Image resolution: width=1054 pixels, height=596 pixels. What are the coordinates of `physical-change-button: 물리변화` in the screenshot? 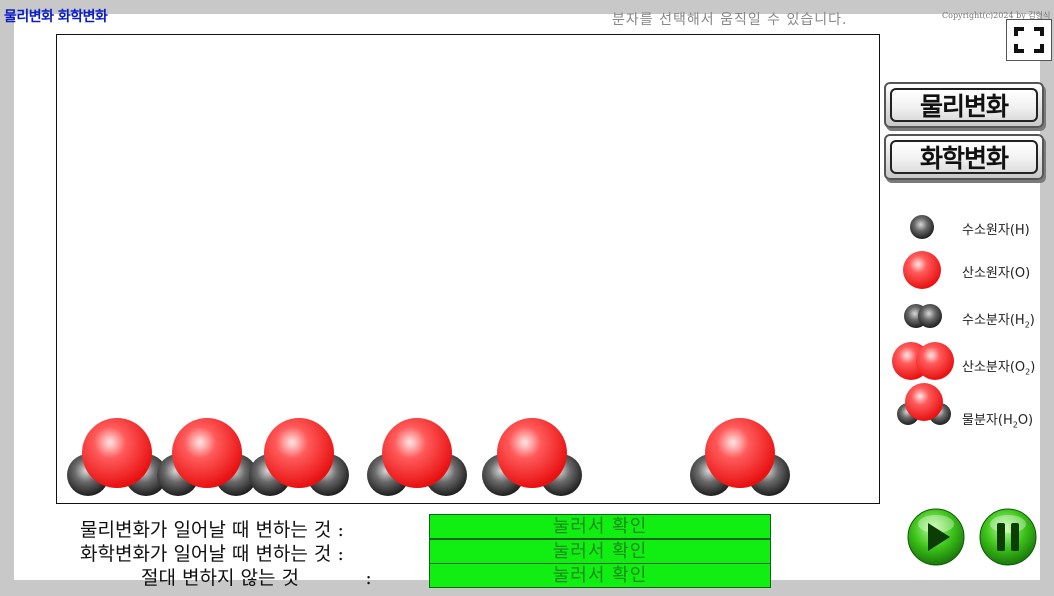 It's located at (964, 105).